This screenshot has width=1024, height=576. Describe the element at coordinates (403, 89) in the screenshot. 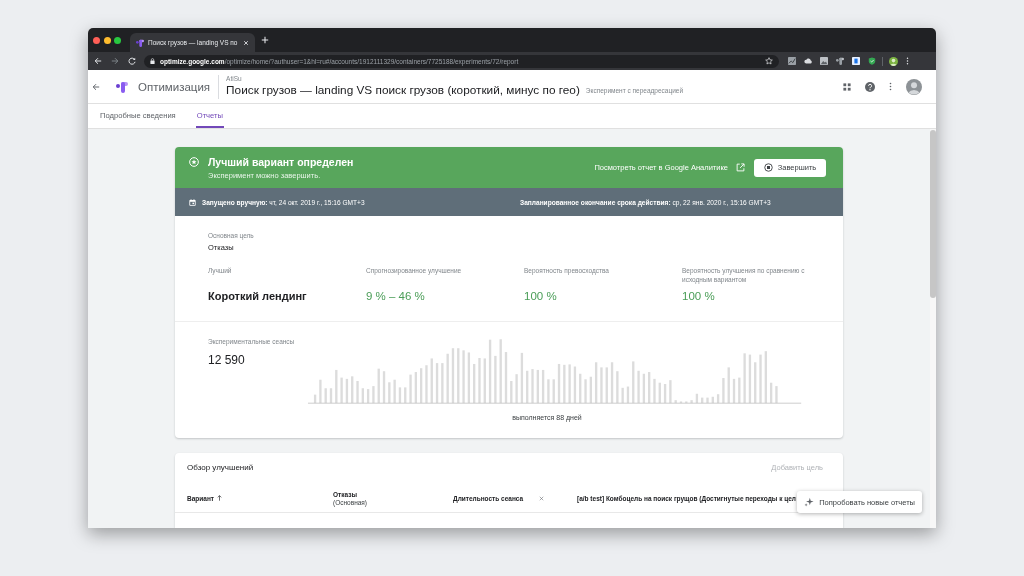

I see `experiment-title: Поиск грузов — landing VS поиск грузов (короткий, минус по гео)` at that location.